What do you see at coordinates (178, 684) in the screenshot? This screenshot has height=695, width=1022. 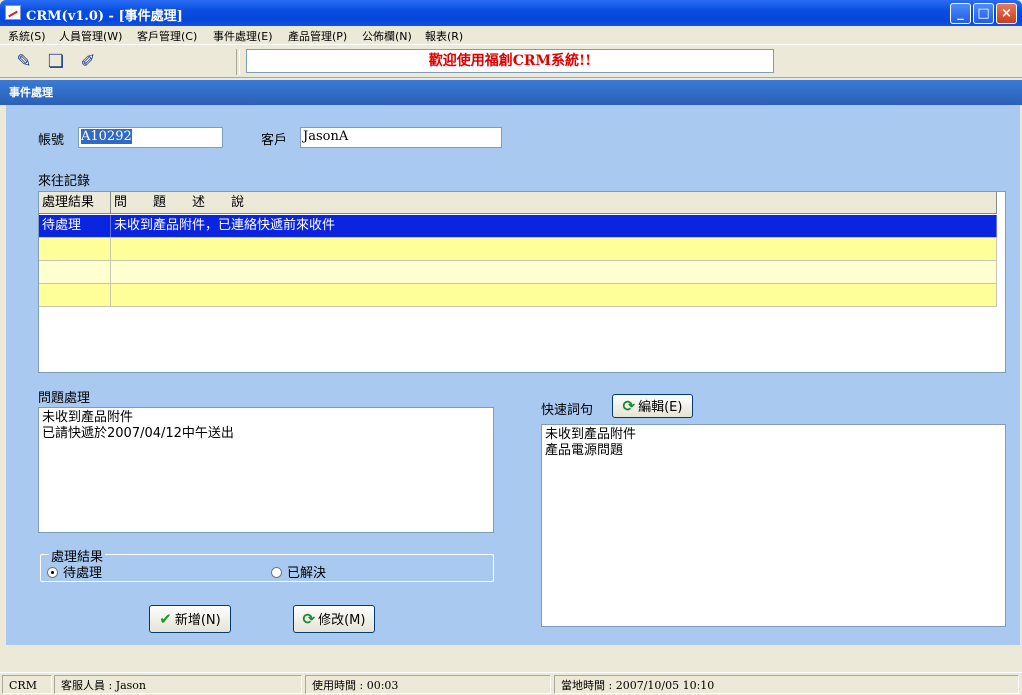 I see `status-staff: 客服人員 : Jason` at bounding box center [178, 684].